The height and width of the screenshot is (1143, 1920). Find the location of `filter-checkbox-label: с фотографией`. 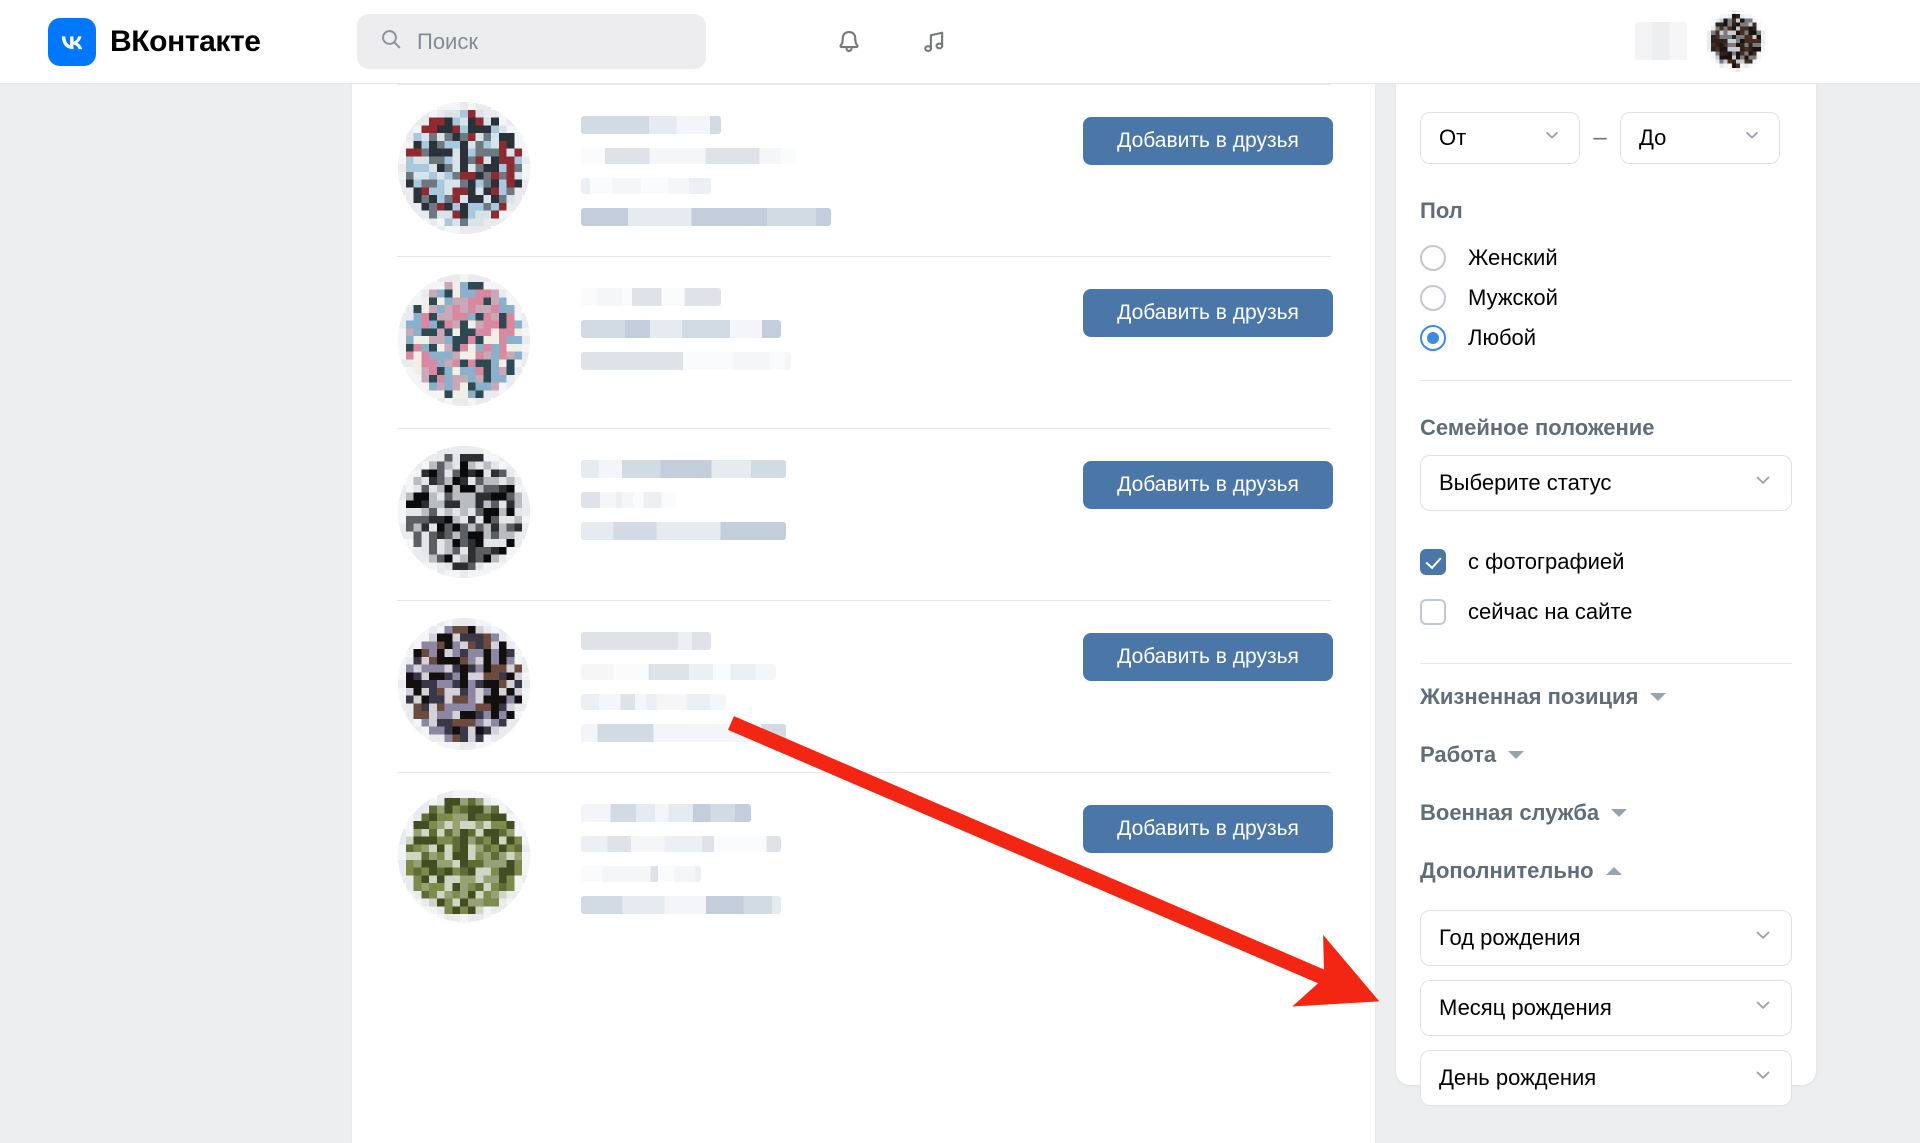

filter-checkbox-label: с фотографией is located at coordinates (1546, 561).